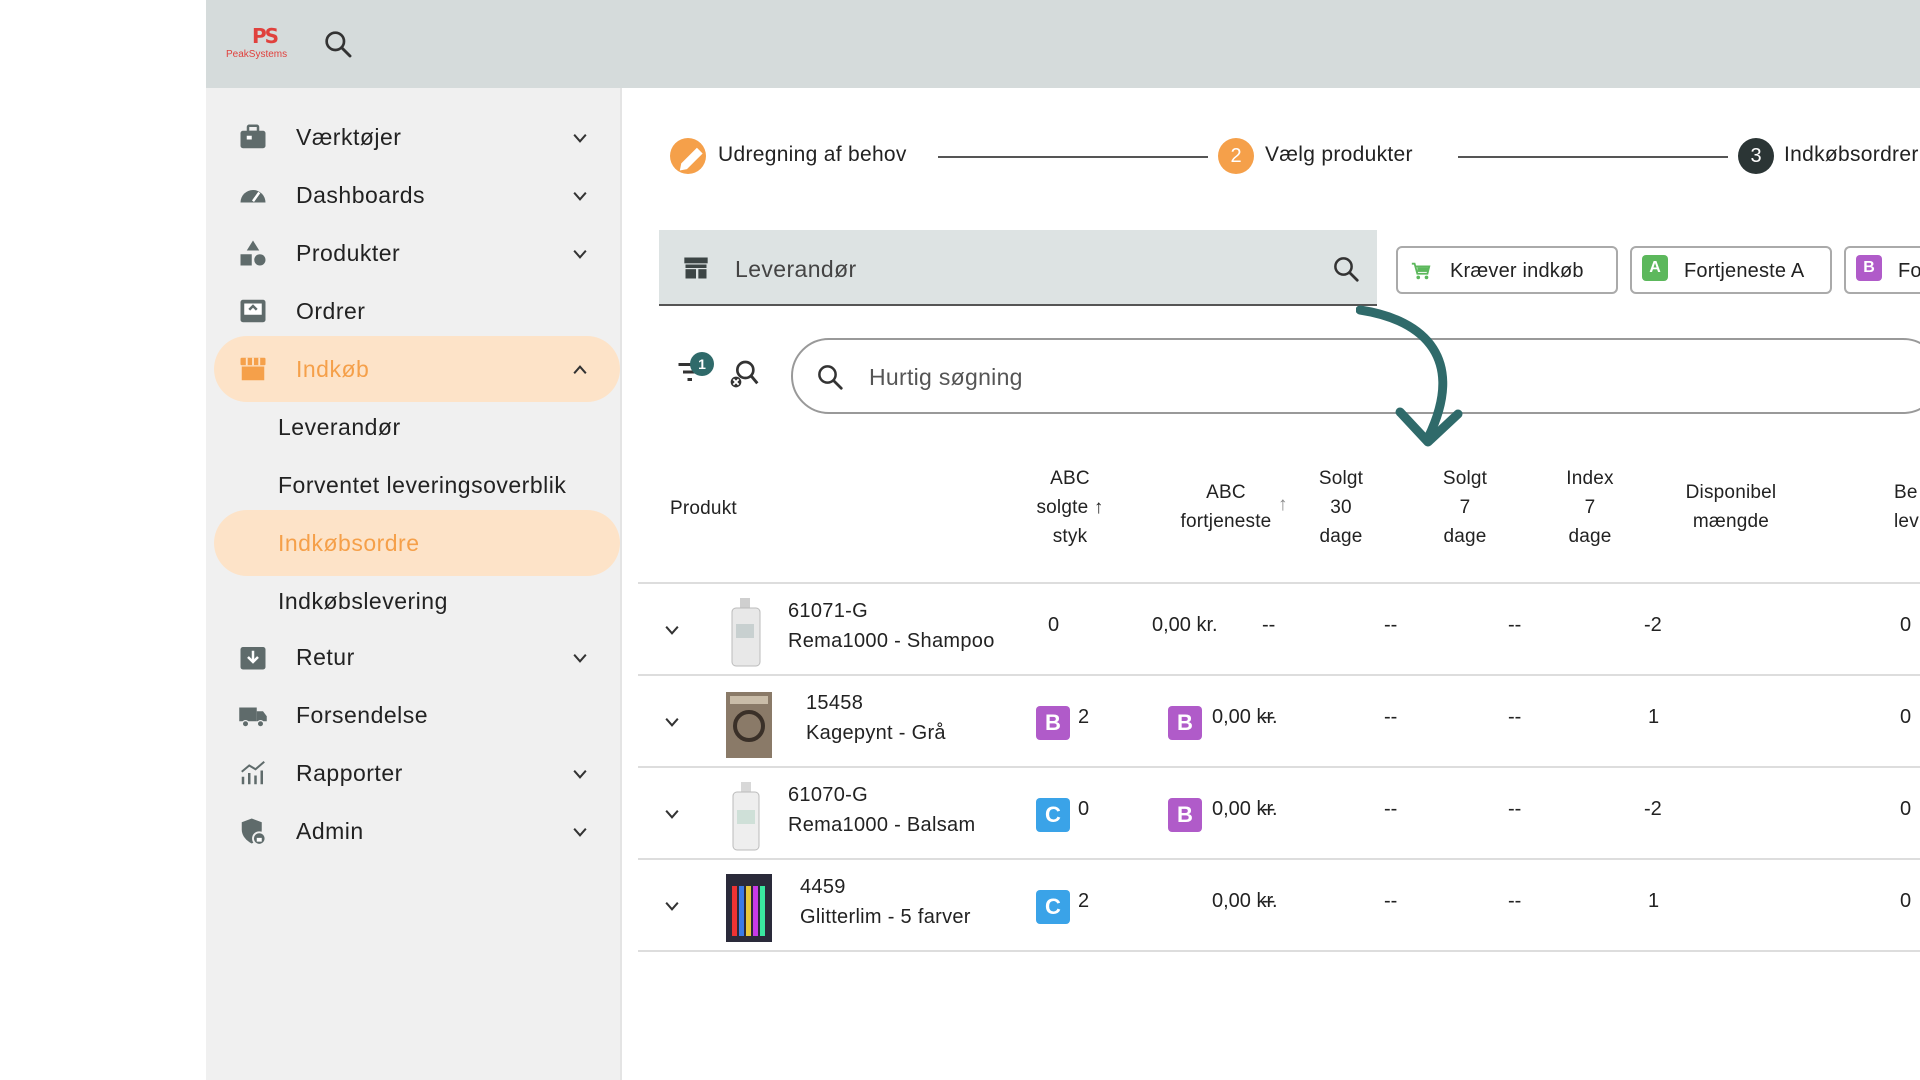  I want to click on product-name: Glitterlim - 5 farver, so click(885, 917).